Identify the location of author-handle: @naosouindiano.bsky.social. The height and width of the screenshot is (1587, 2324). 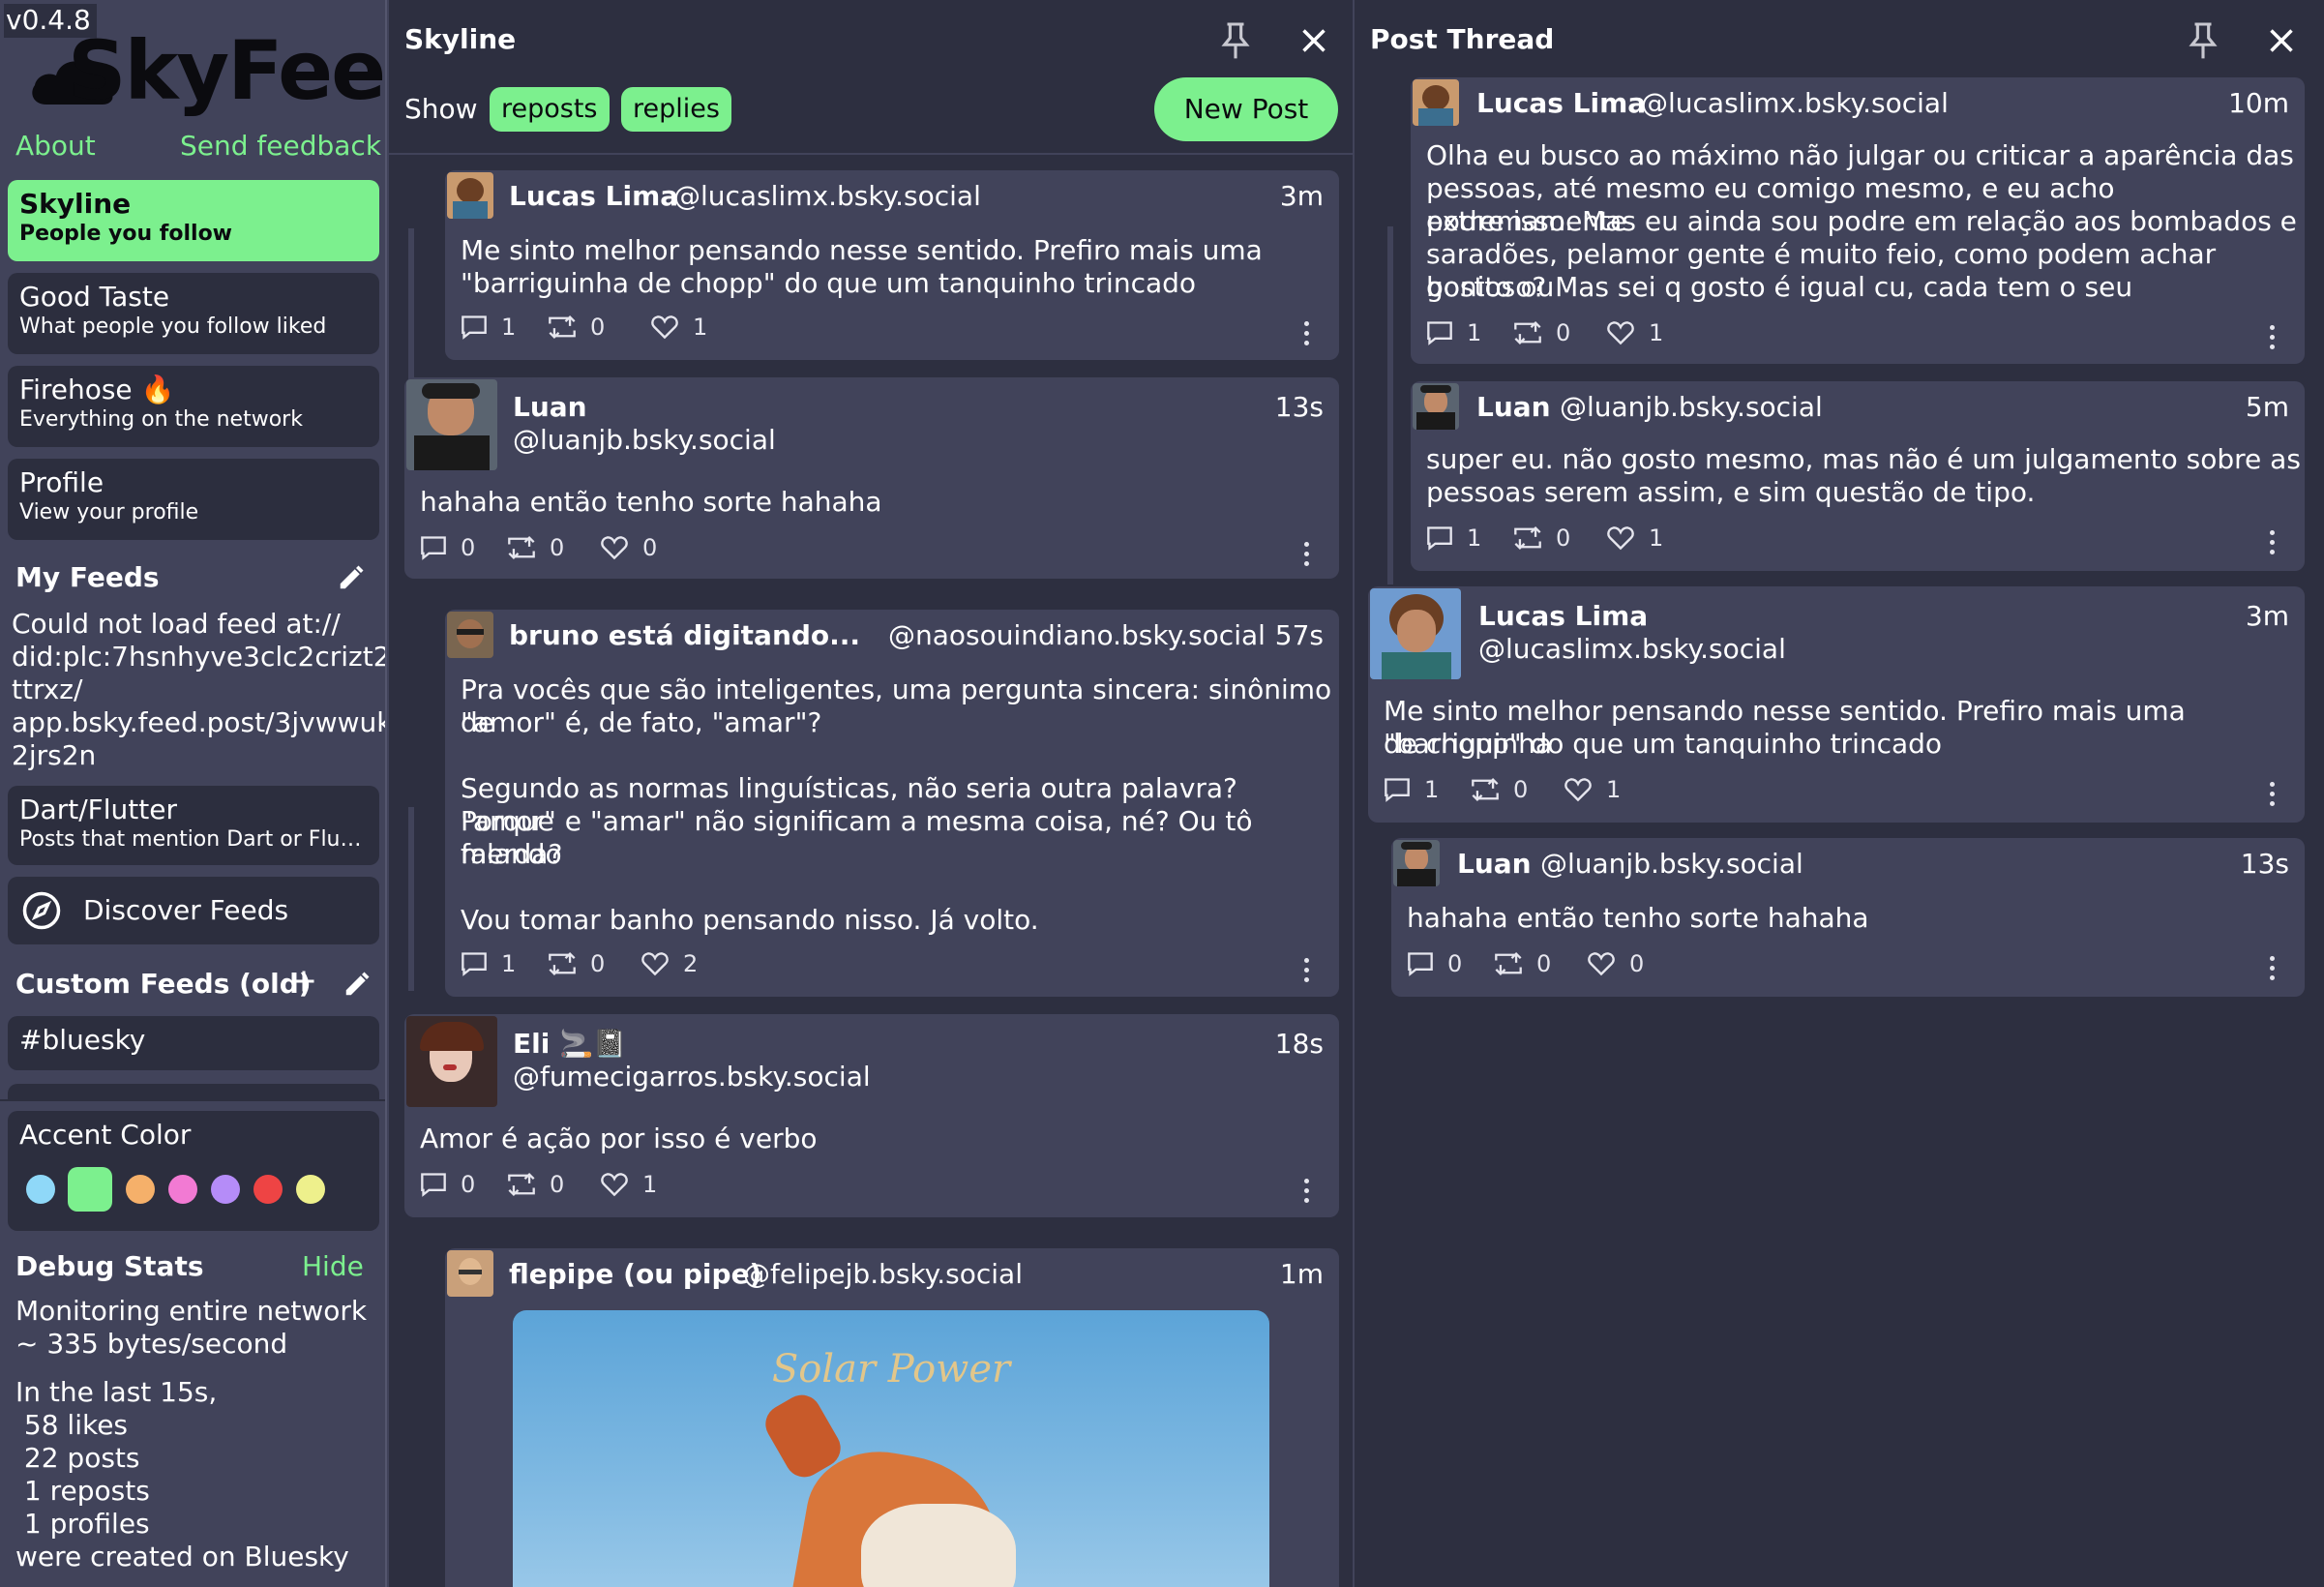
(1077, 635).